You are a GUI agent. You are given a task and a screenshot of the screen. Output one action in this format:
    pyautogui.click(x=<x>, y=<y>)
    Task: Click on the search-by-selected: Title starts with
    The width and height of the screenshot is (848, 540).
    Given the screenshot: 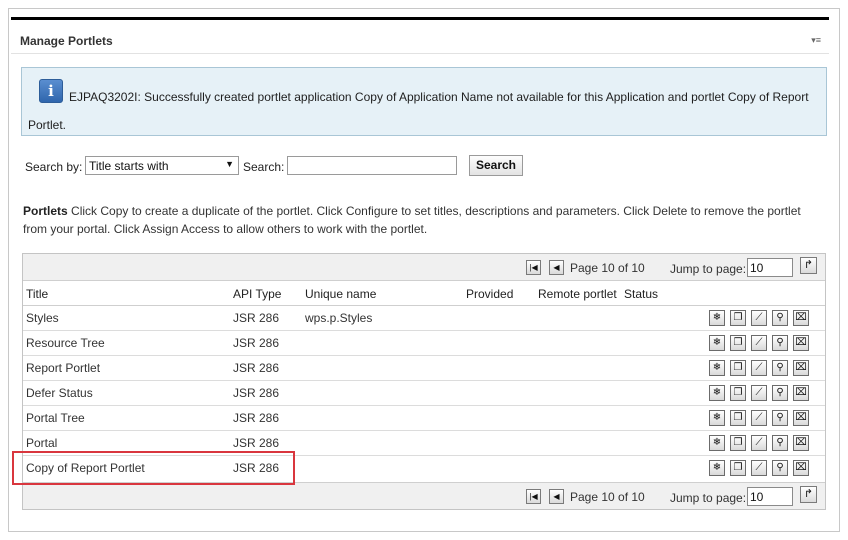 What is the action you would take?
    pyautogui.click(x=129, y=166)
    